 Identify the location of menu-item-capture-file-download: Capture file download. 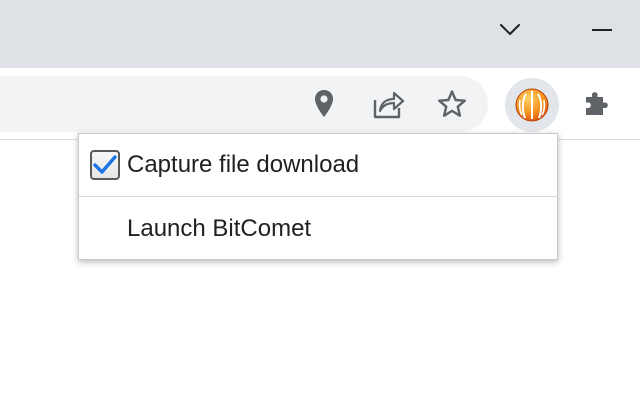
(318, 165).